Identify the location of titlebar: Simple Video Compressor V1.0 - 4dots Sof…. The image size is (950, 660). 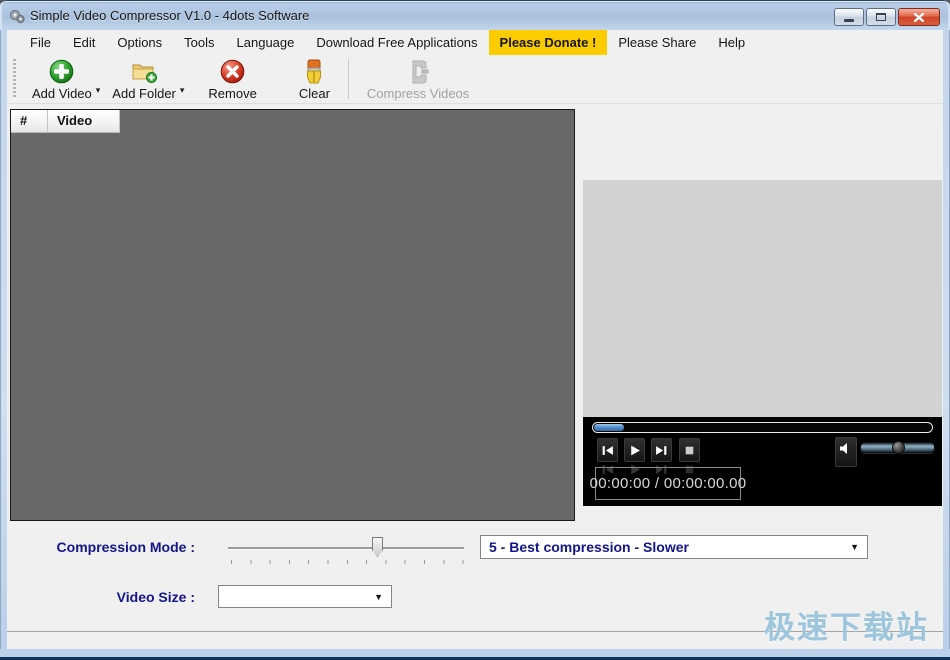
(475, 15).